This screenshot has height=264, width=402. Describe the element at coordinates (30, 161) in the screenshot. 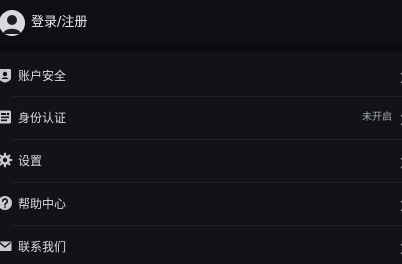

I see `menu-item-label: 设置` at that location.